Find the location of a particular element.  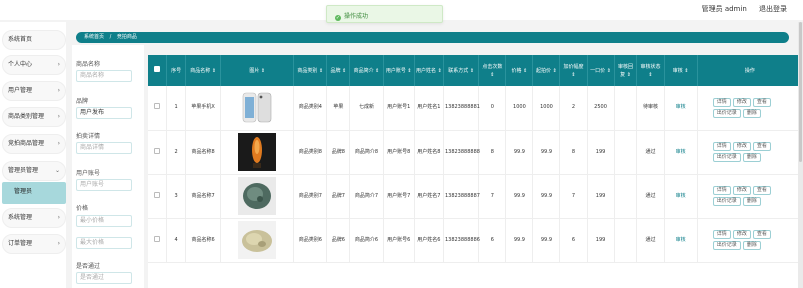

scrollbar-thumb is located at coordinates (800, 92).